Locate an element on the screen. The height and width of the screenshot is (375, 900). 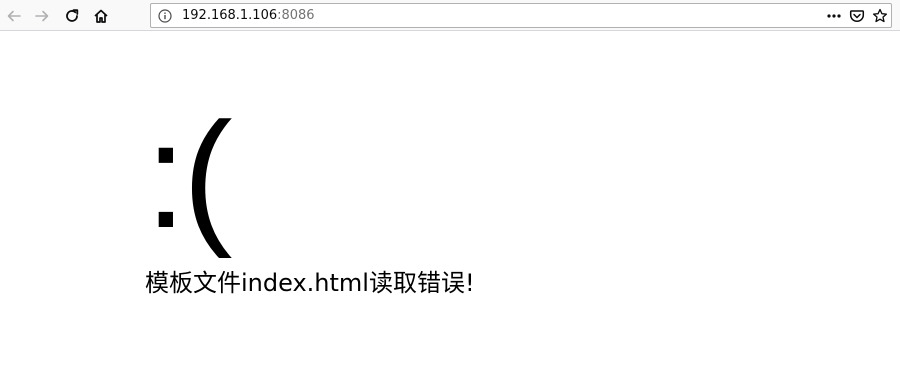
more-dots-icon is located at coordinates (834, 16).